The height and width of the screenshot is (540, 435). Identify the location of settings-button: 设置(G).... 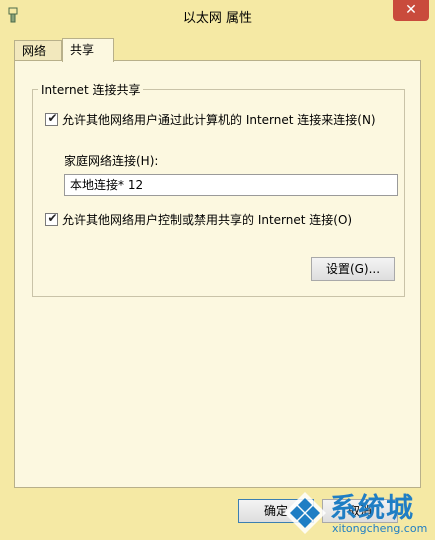
(353, 269).